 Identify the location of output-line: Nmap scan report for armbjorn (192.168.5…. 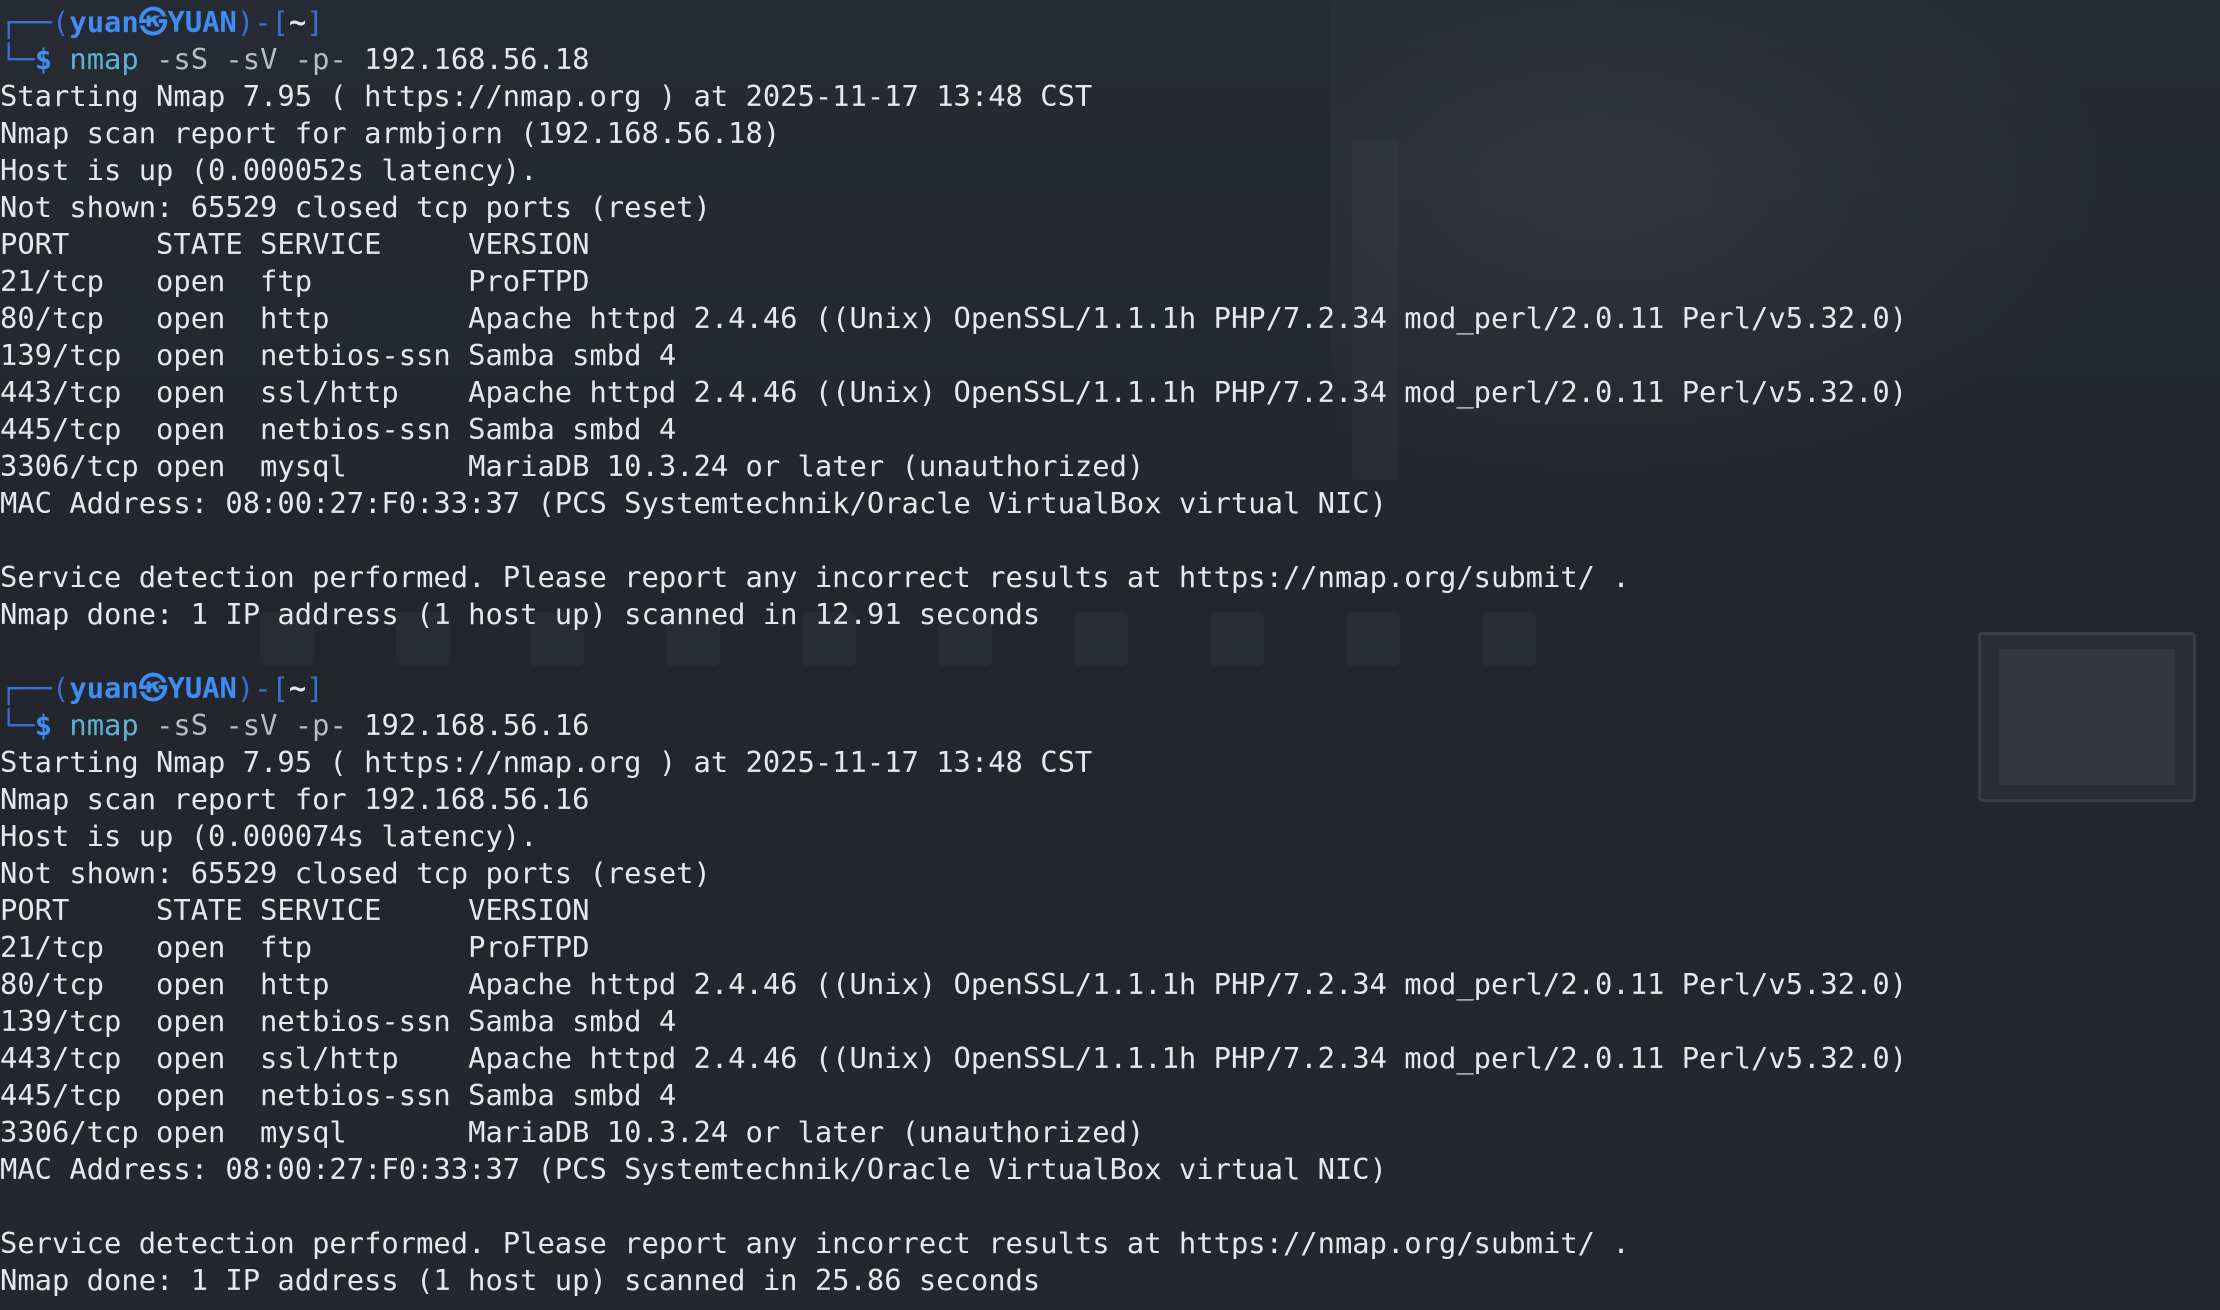
(390, 133).